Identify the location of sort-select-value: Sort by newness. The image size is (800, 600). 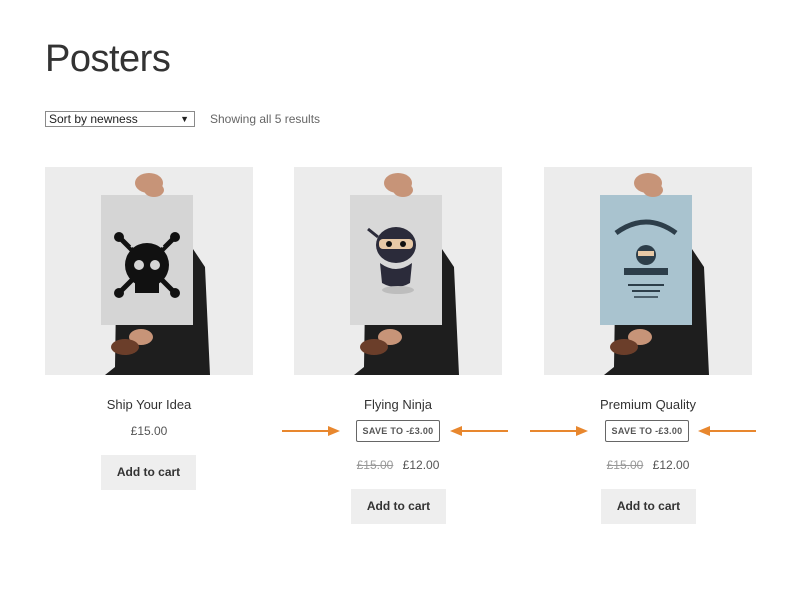
(93, 119).